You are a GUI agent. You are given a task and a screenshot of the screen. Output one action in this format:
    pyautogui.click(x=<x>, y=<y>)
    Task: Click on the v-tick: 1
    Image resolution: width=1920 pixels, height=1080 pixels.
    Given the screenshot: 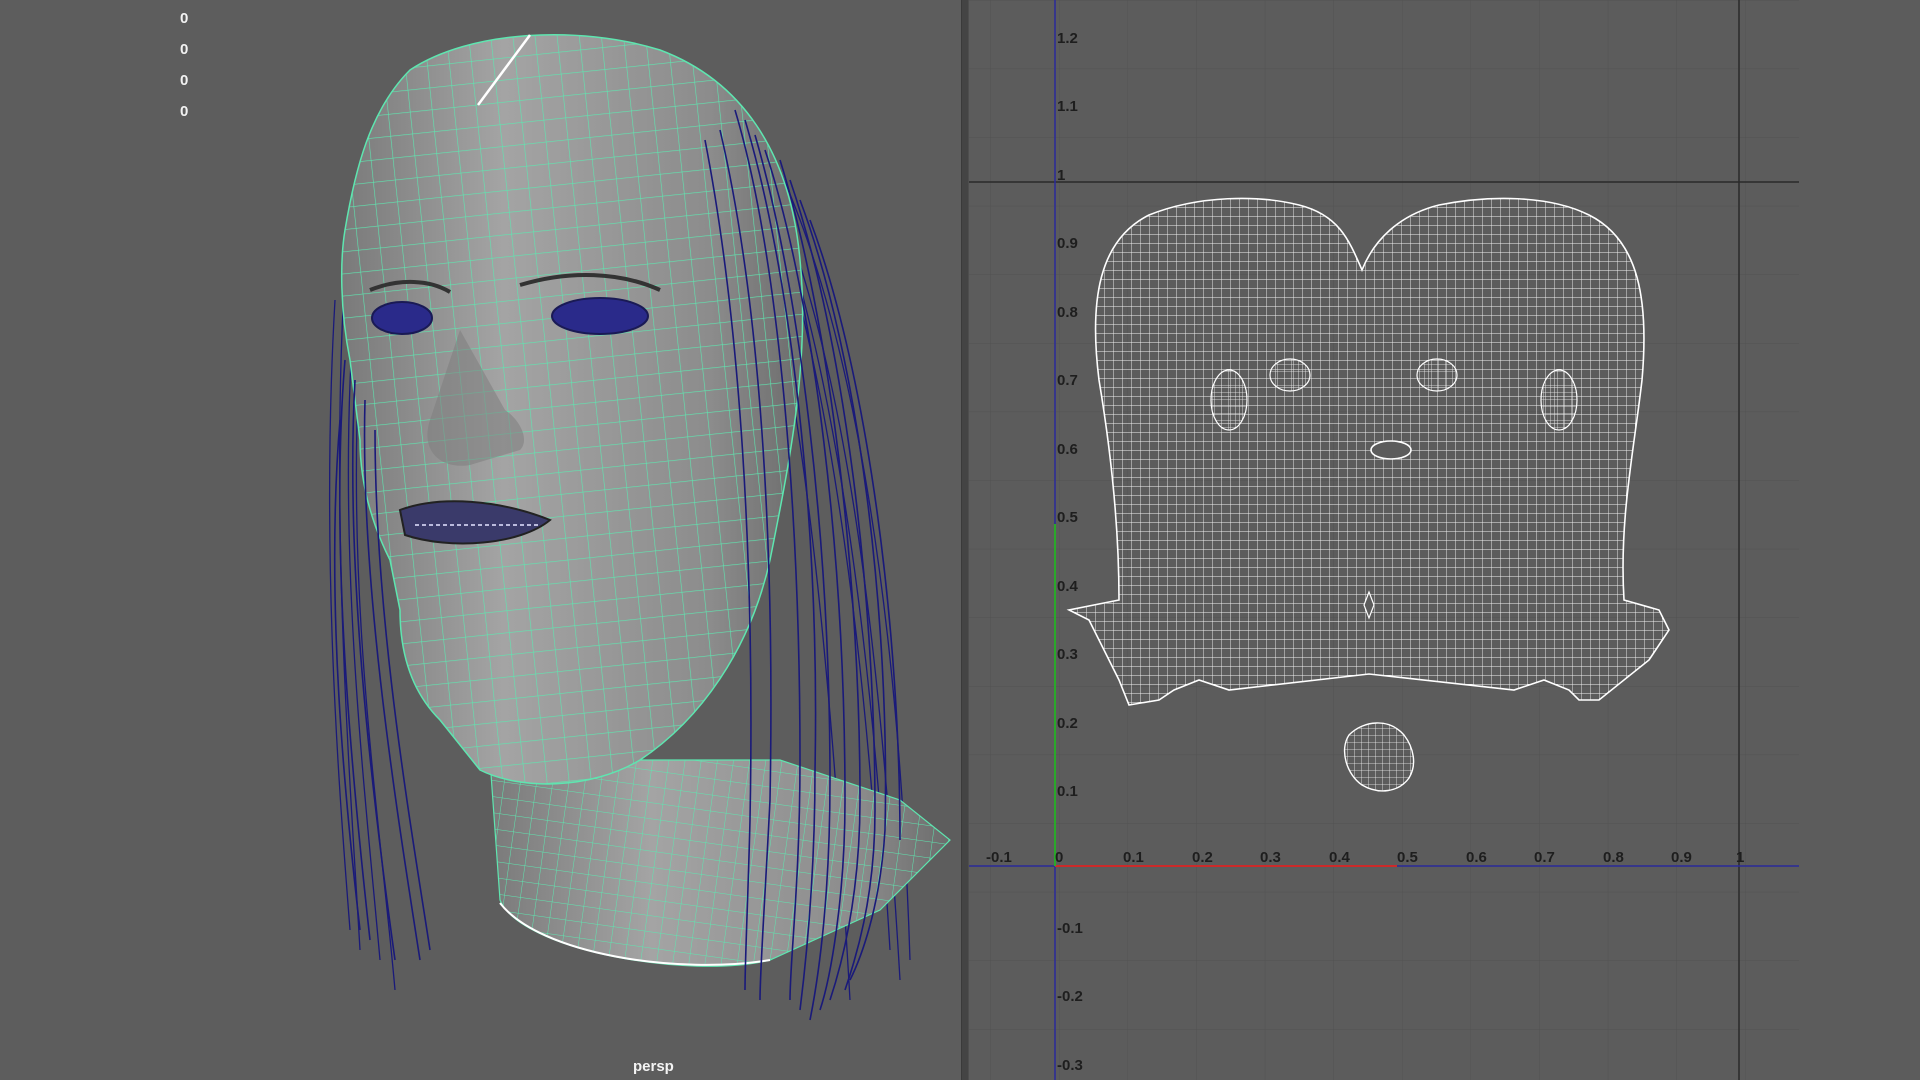 What is the action you would take?
    pyautogui.click(x=1061, y=175)
    